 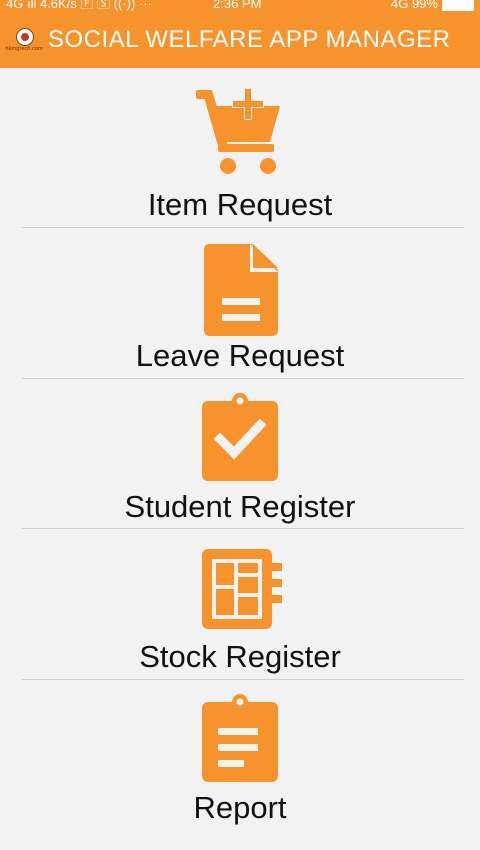 I want to click on menu-label: Item Request, so click(x=240, y=204).